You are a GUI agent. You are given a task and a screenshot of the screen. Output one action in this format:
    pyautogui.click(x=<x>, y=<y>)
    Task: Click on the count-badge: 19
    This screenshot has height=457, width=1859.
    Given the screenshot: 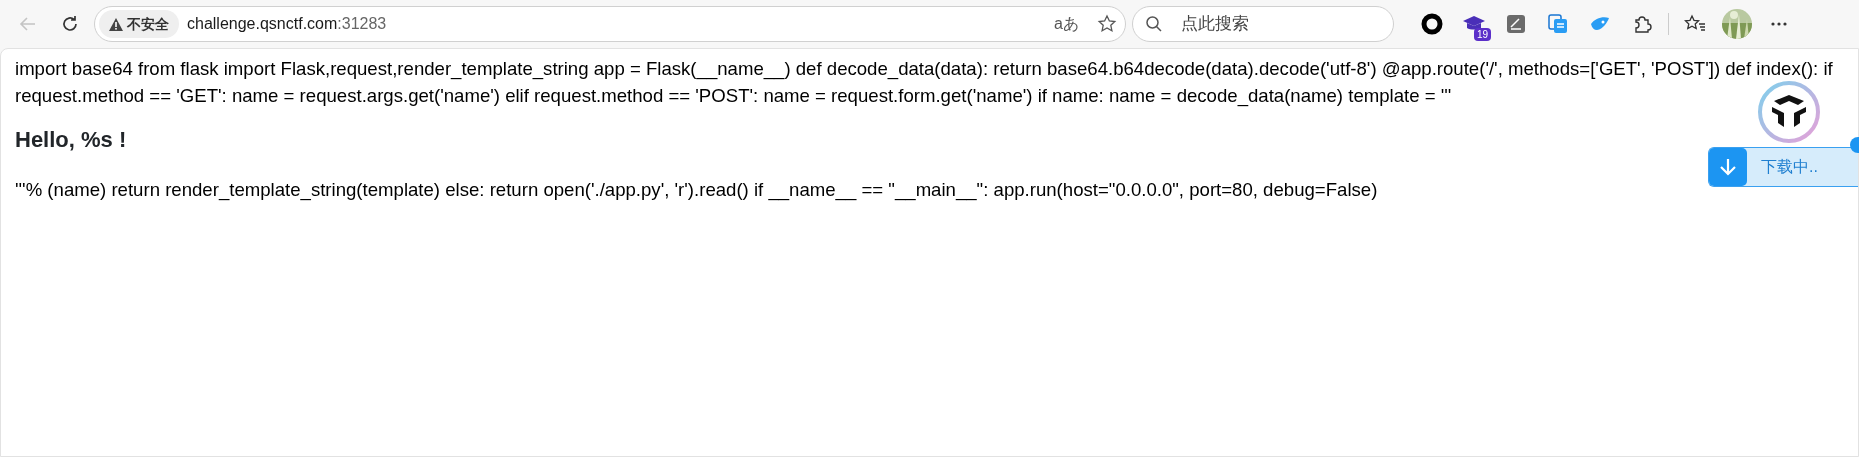 What is the action you would take?
    pyautogui.click(x=1482, y=34)
    